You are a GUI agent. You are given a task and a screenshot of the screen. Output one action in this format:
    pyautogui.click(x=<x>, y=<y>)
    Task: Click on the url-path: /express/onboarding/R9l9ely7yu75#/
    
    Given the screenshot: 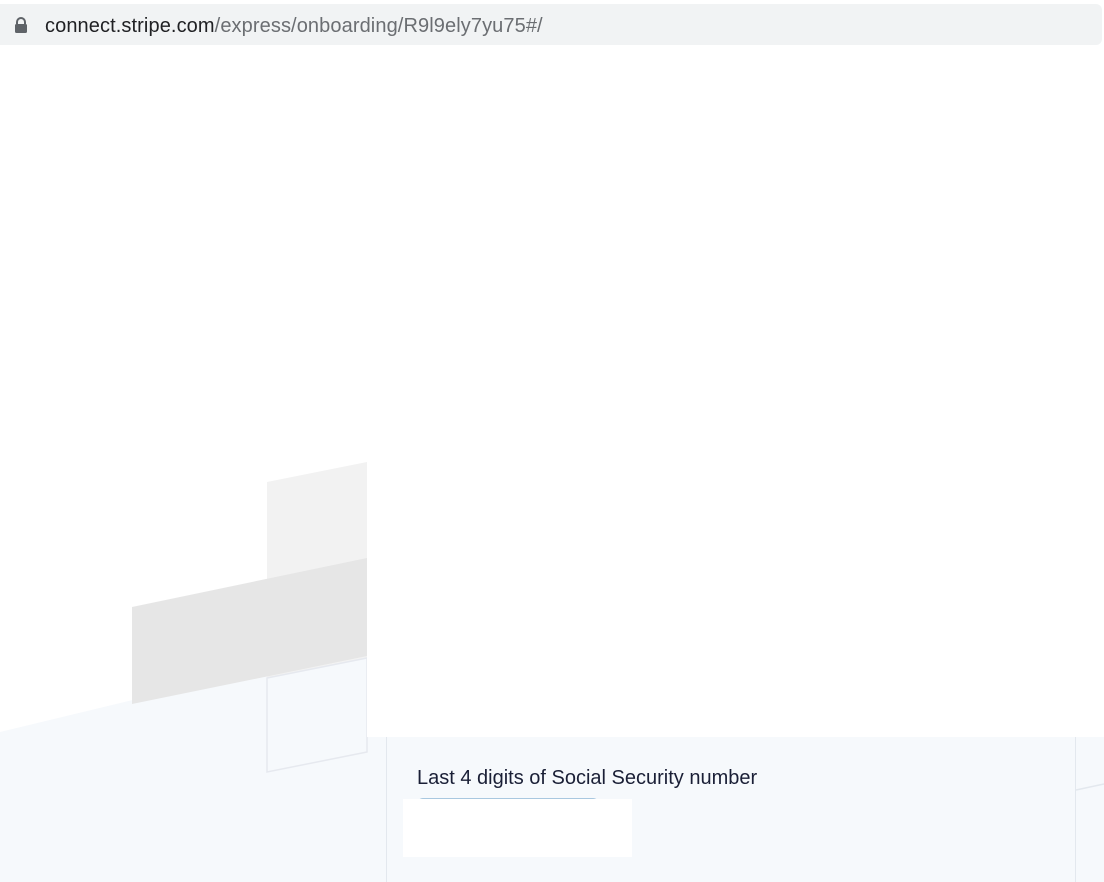 What is the action you would take?
    pyautogui.click(x=378, y=26)
    